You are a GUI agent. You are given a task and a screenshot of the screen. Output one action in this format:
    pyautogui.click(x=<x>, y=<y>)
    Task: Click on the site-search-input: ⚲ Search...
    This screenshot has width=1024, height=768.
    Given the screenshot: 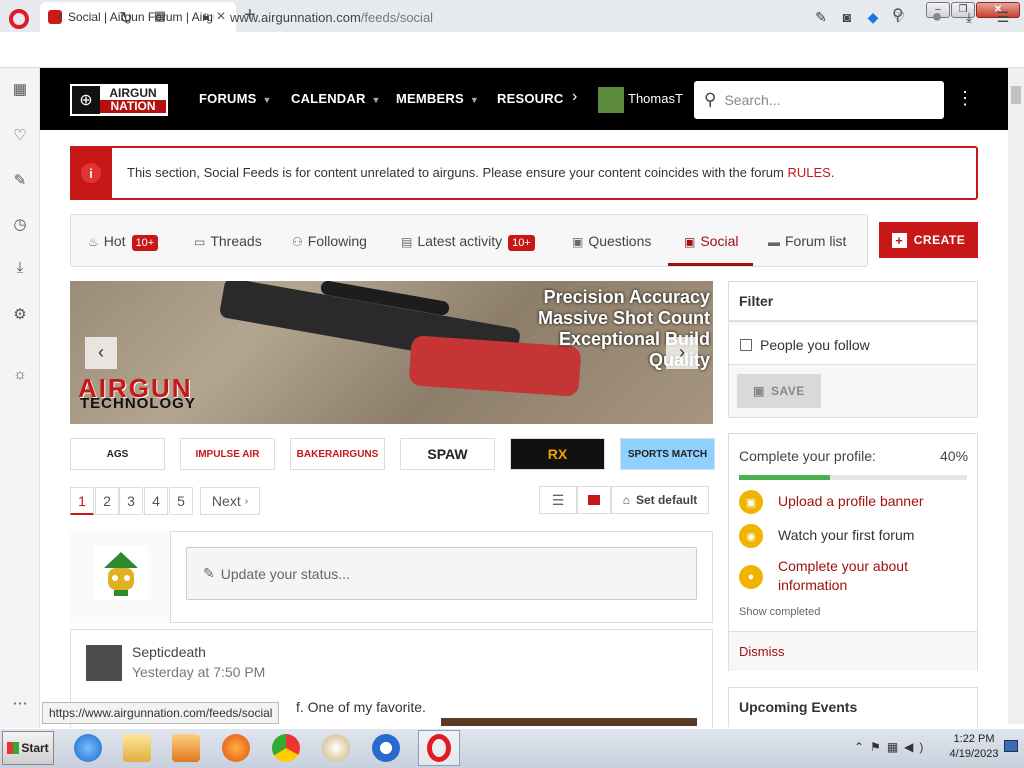 What is the action you would take?
    pyautogui.click(x=819, y=100)
    